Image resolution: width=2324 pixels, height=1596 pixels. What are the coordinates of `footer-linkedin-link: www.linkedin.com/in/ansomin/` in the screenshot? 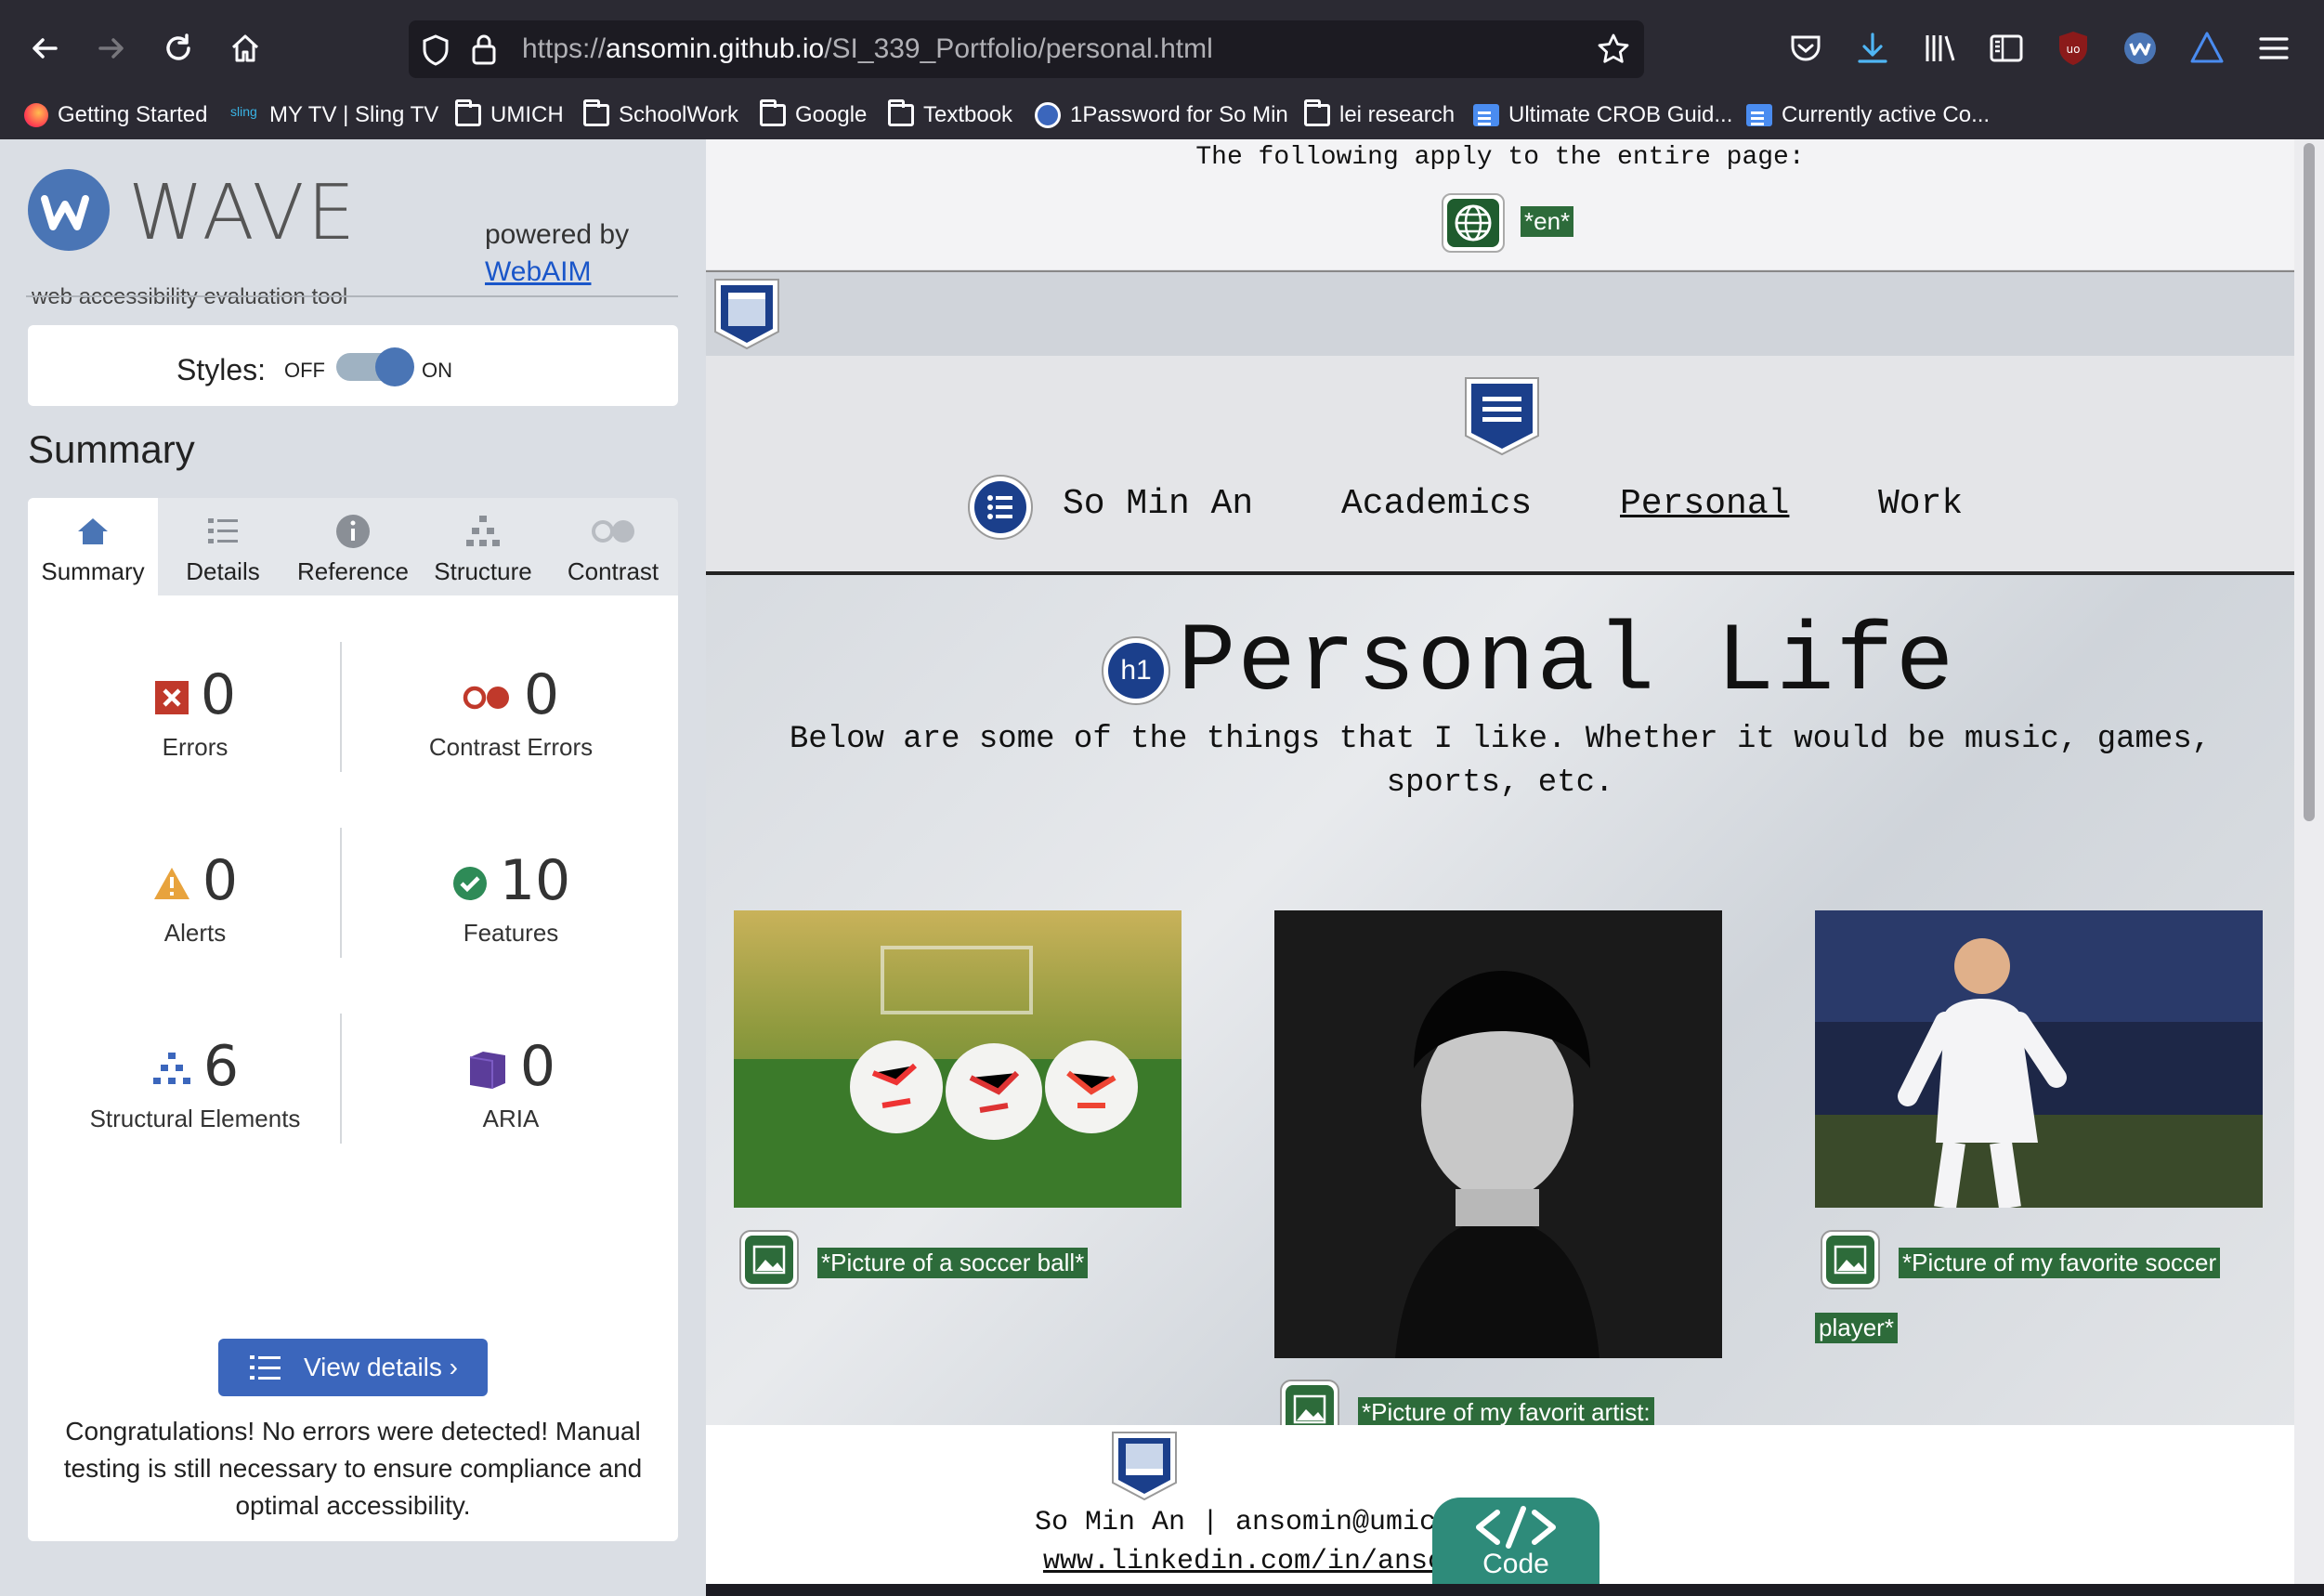 It's located at (1277, 1562).